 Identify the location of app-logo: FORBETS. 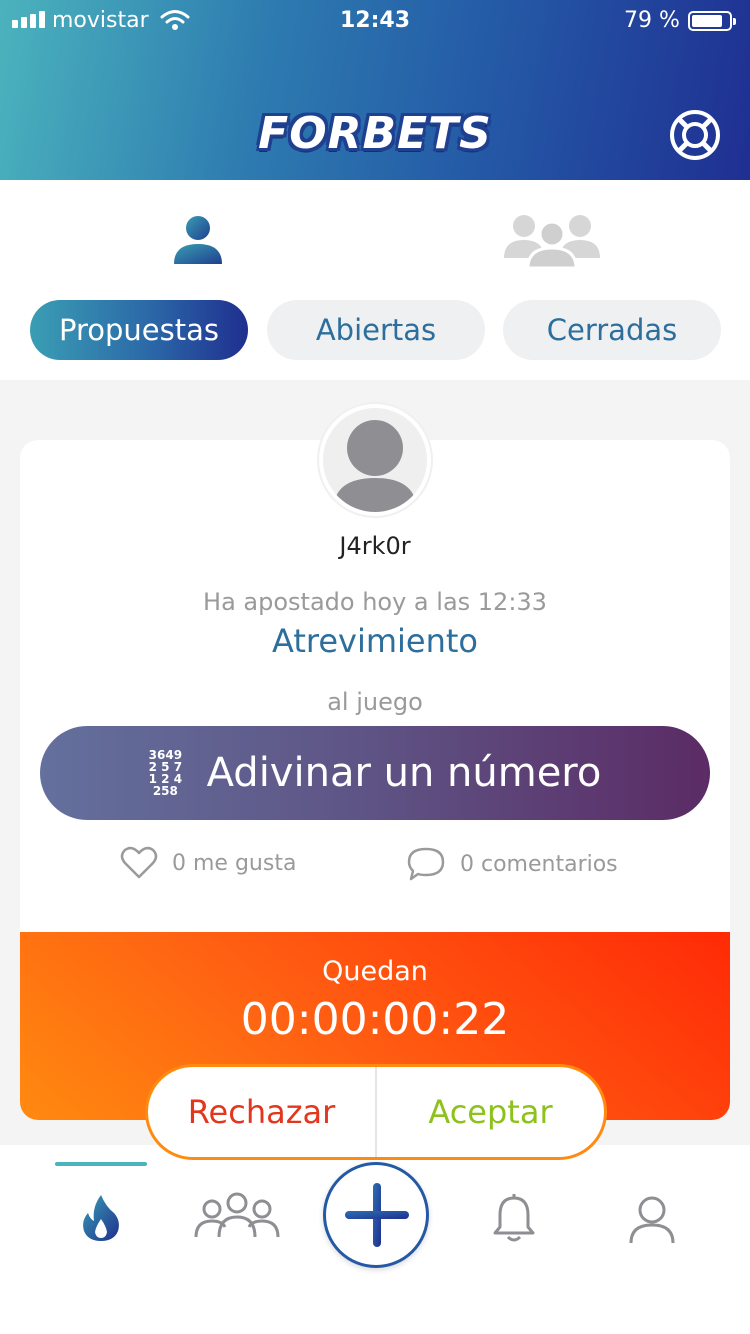
(375, 133).